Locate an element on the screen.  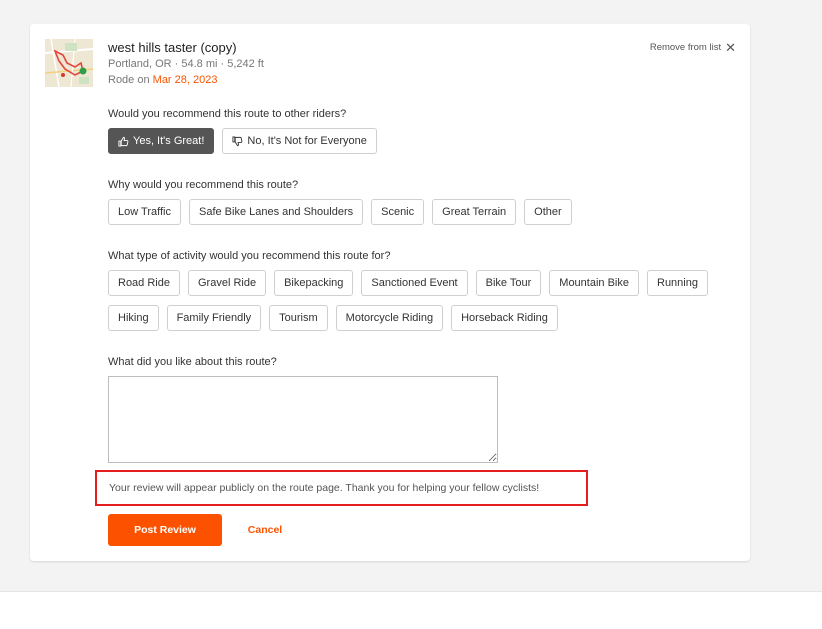
remove-from-list-button: Remove from list ✕ is located at coordinates (693, 47).